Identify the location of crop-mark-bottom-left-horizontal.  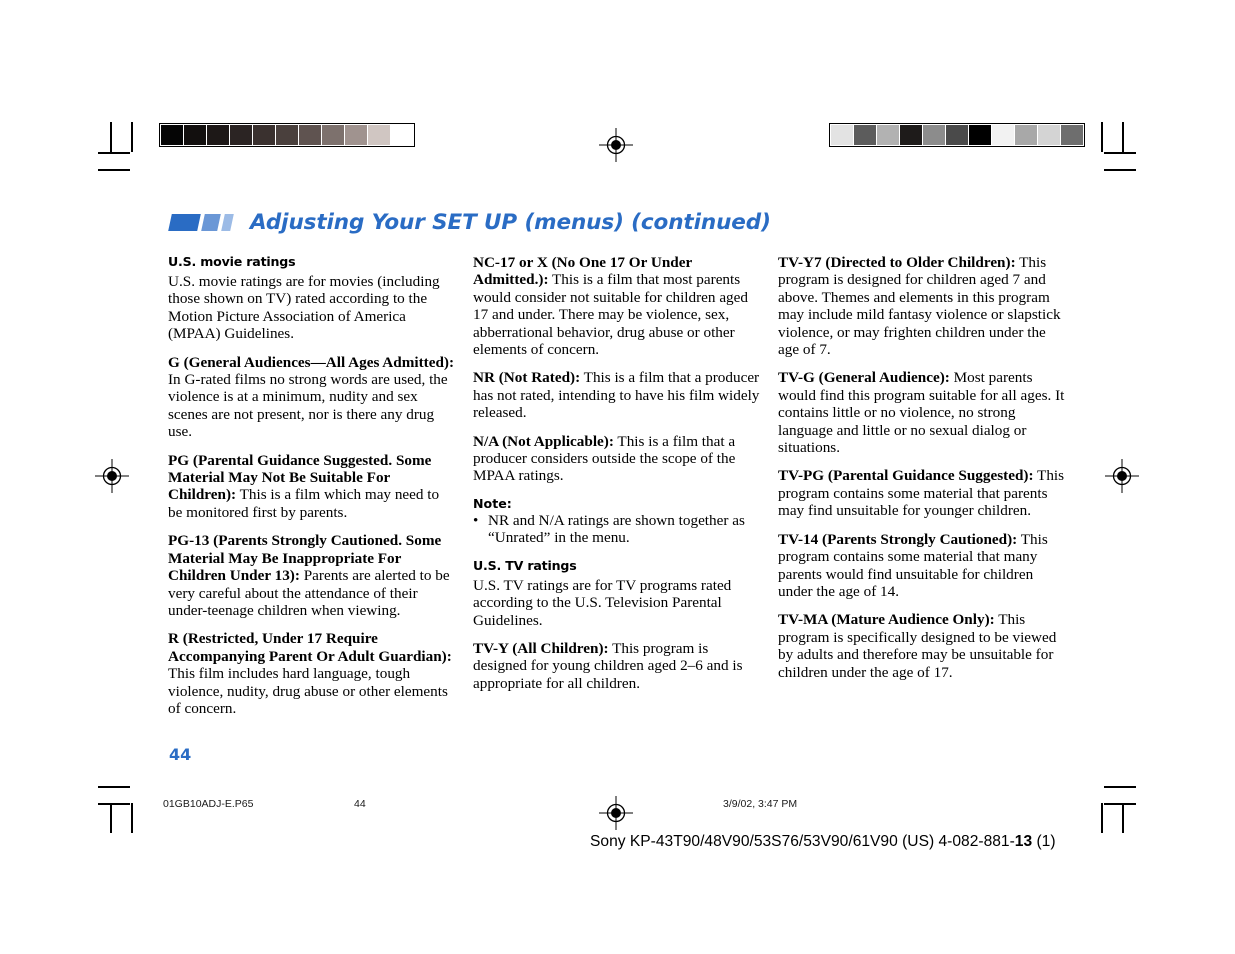
(114, 804).